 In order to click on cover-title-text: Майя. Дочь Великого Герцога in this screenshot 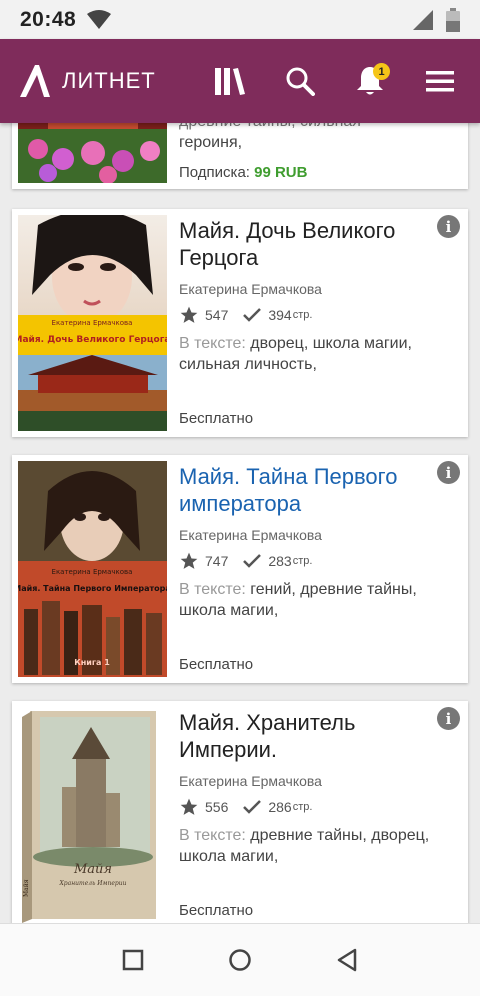, I will do `click(92, 340)`.